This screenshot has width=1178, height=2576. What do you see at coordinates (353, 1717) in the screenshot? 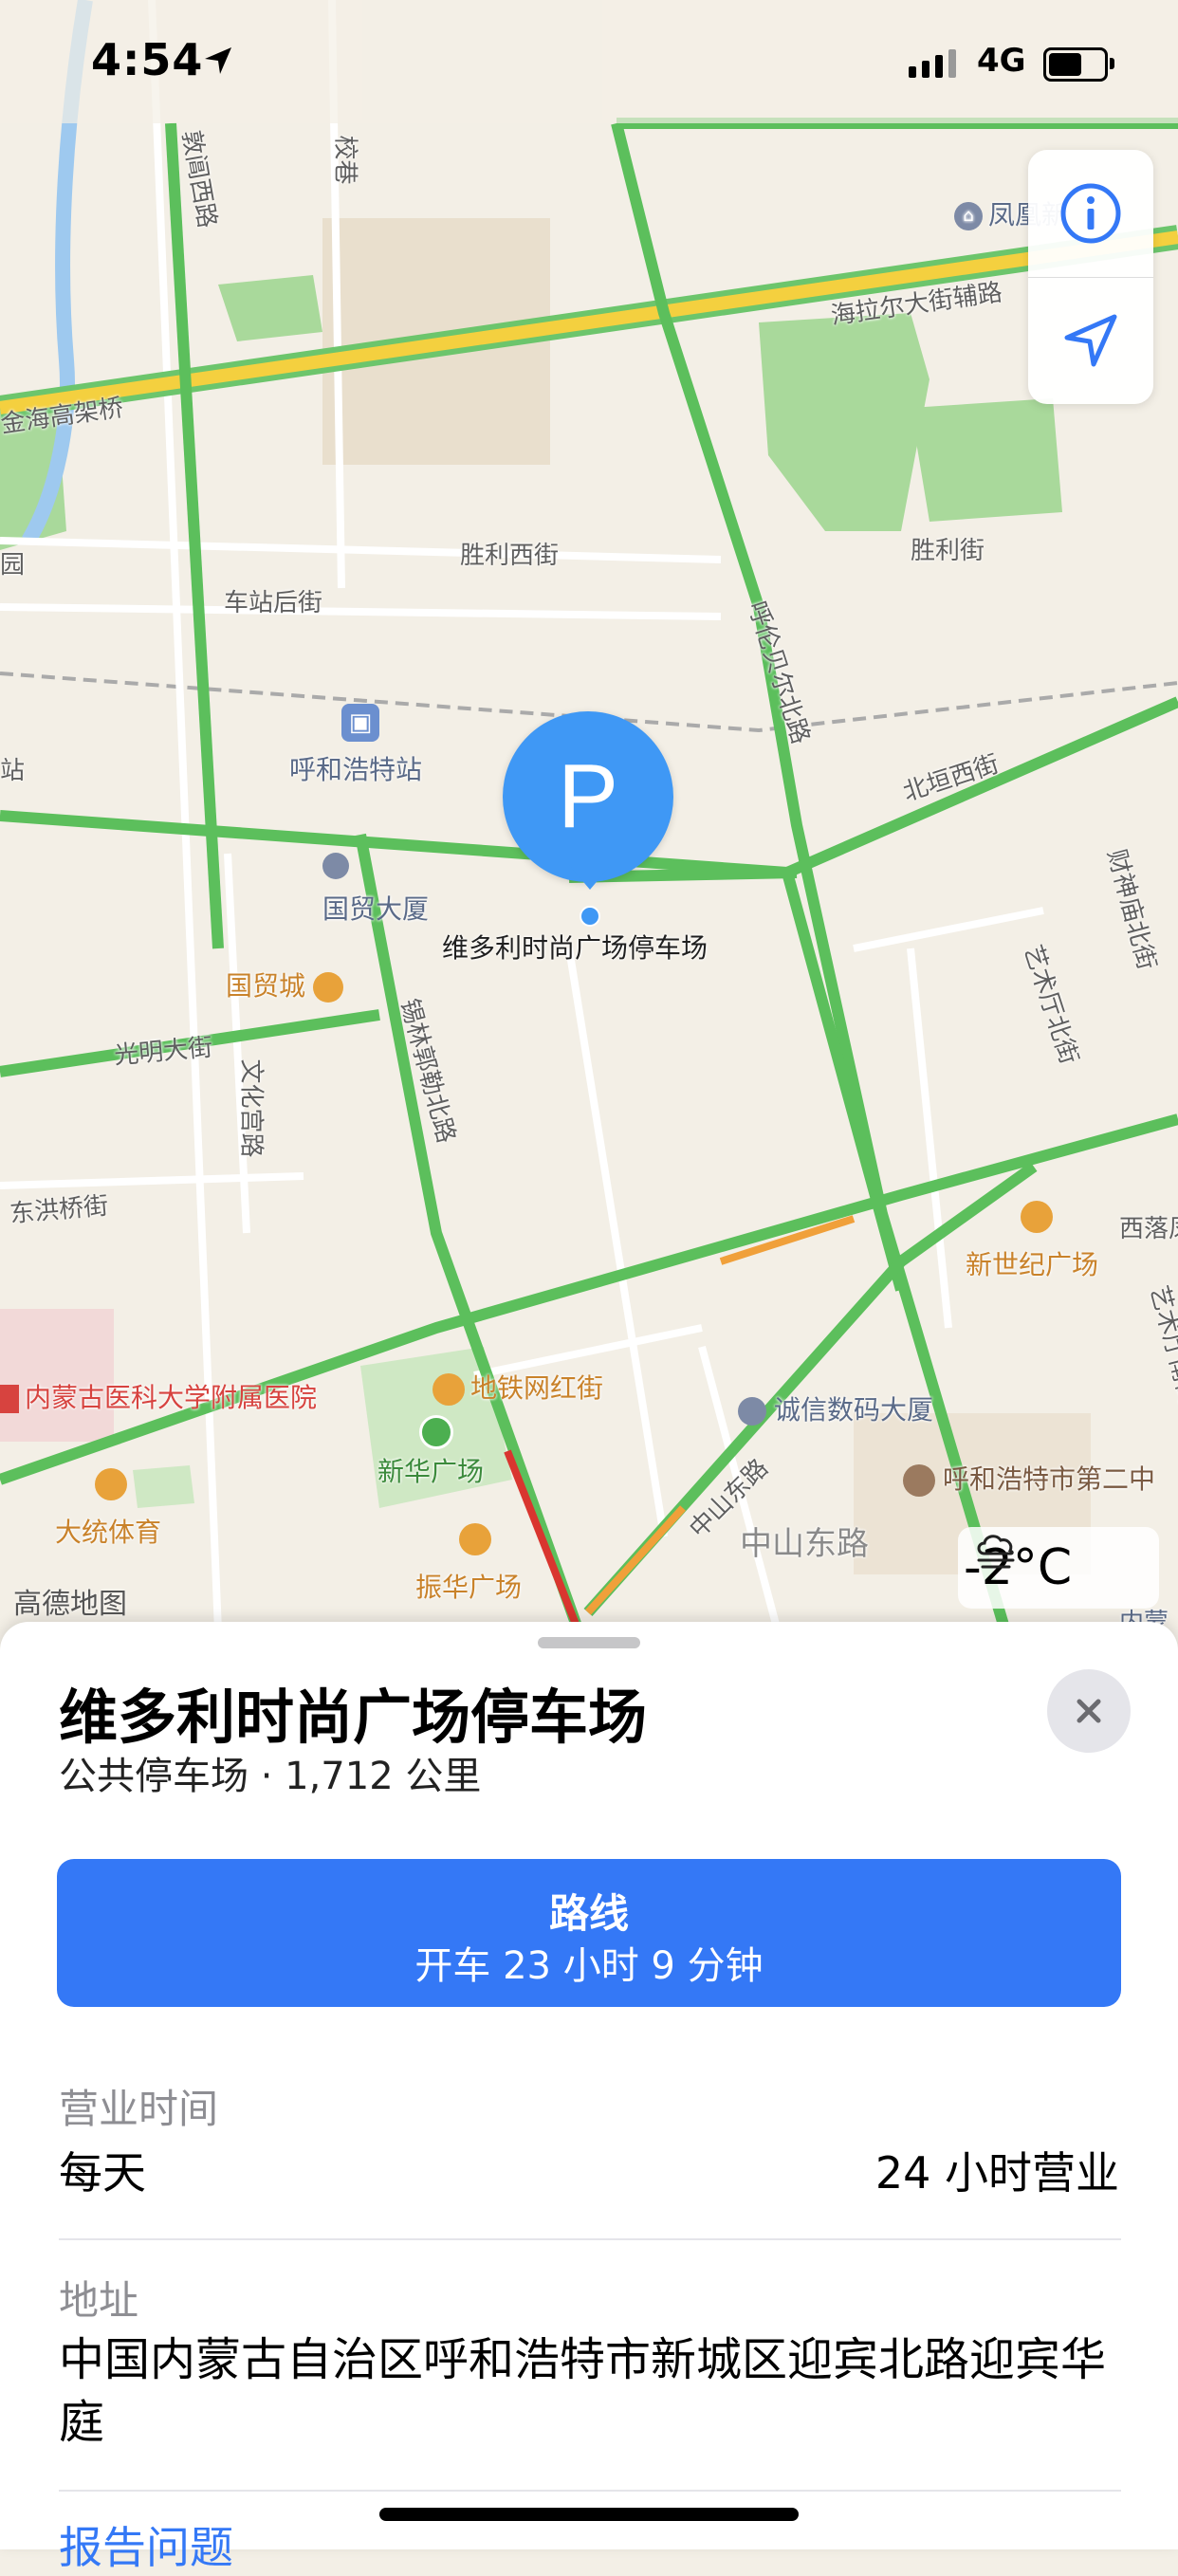
I see `place-title: 维多利时尚广场停车场` at bounding box center [353, 1717].